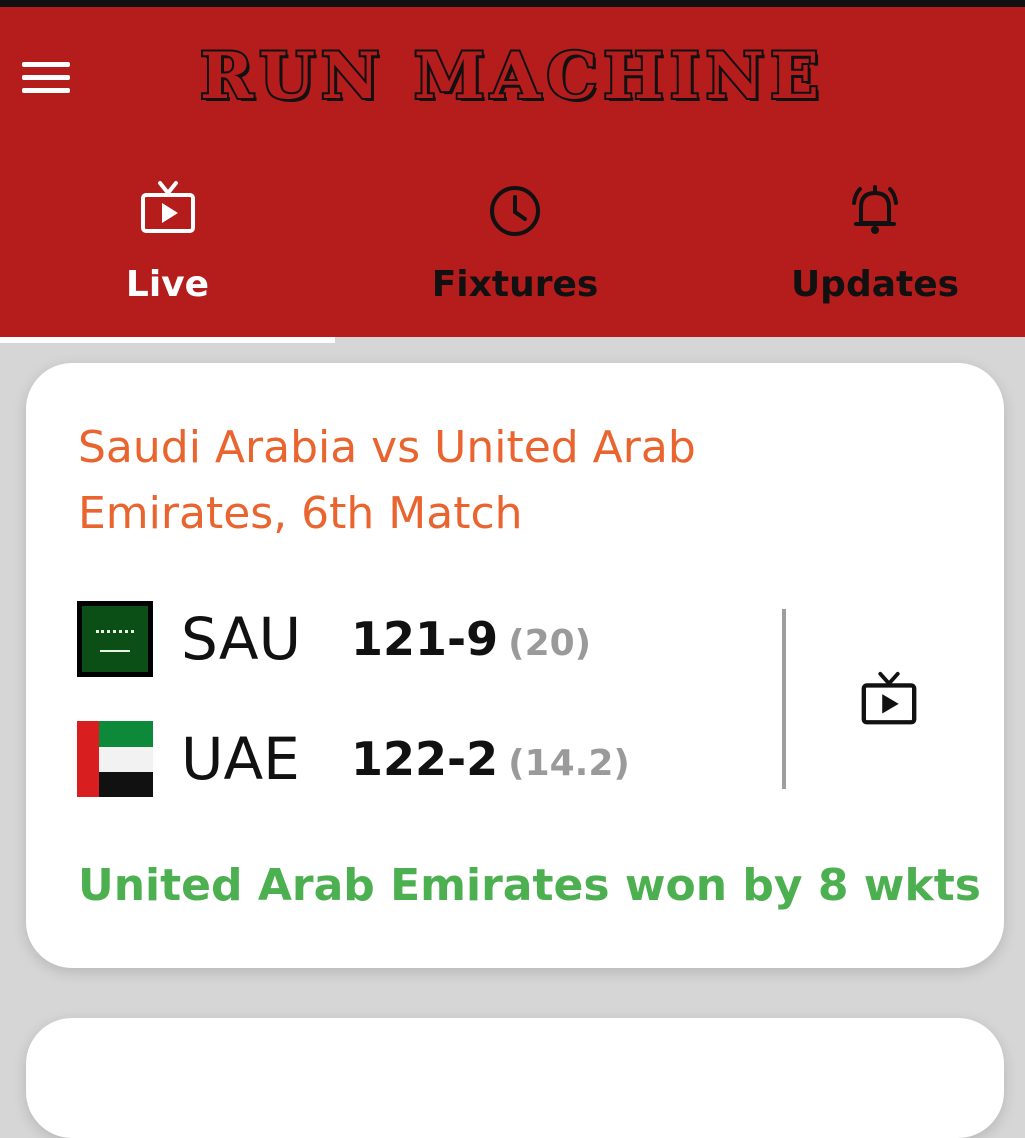  I want to click on team-score: 121-9 (20), so click(471, 639).